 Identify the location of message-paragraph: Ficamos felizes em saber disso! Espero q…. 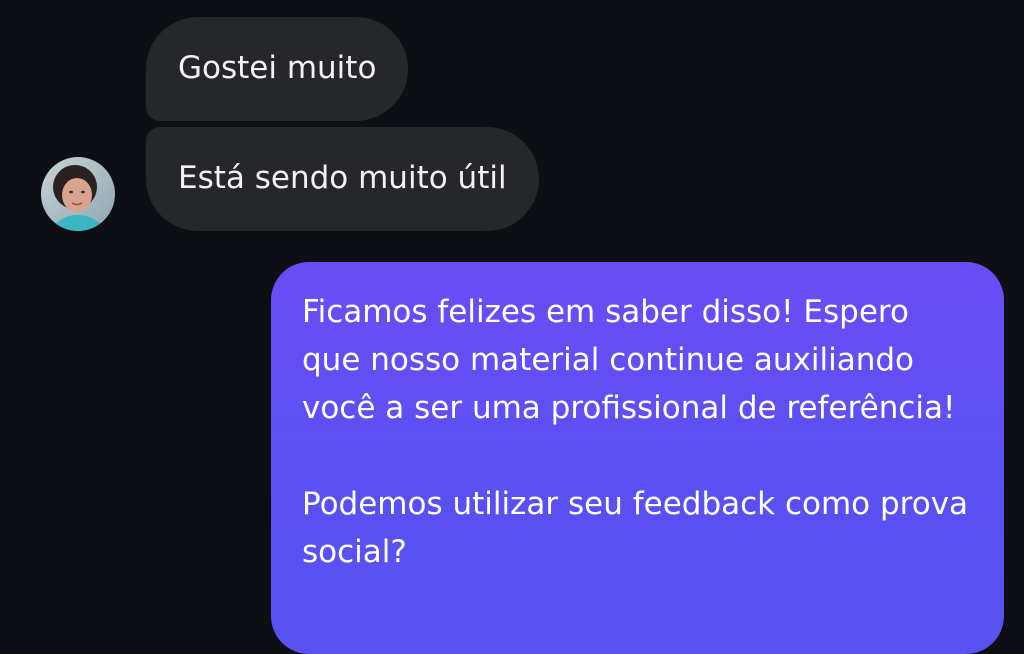
(629, 360).